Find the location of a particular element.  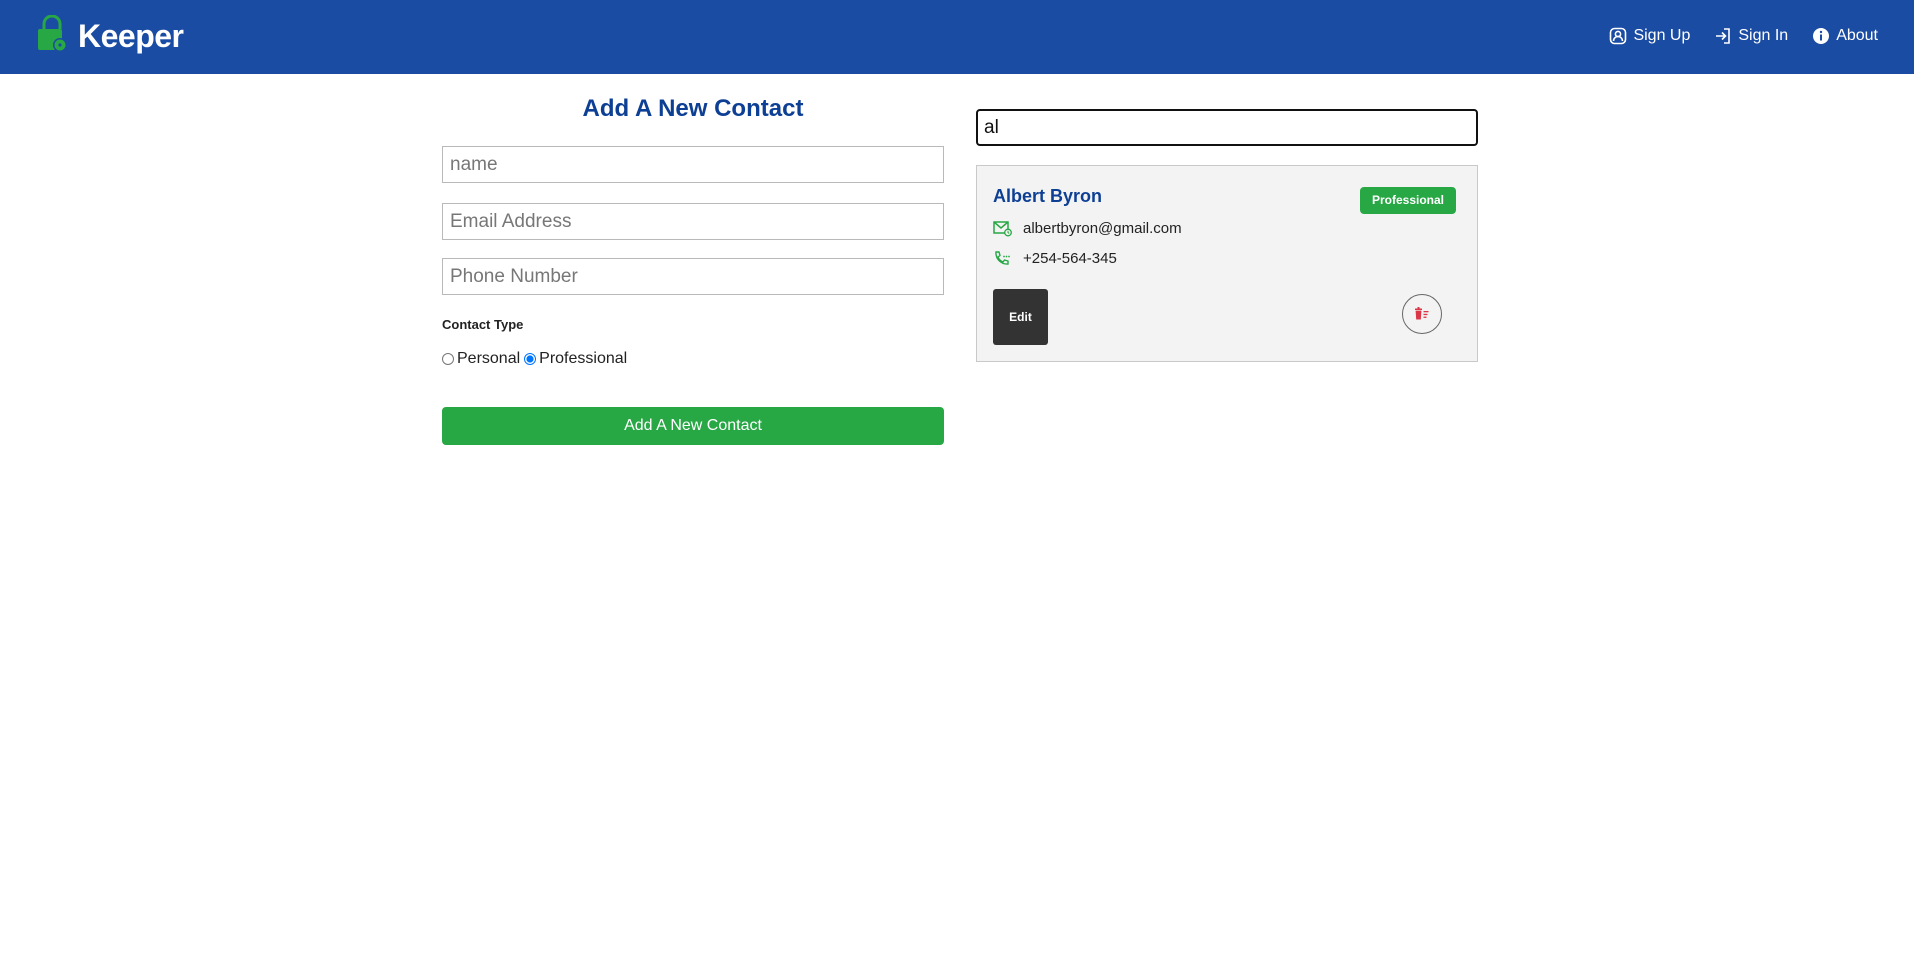

delete-button is located at coordinates (1422, 314).